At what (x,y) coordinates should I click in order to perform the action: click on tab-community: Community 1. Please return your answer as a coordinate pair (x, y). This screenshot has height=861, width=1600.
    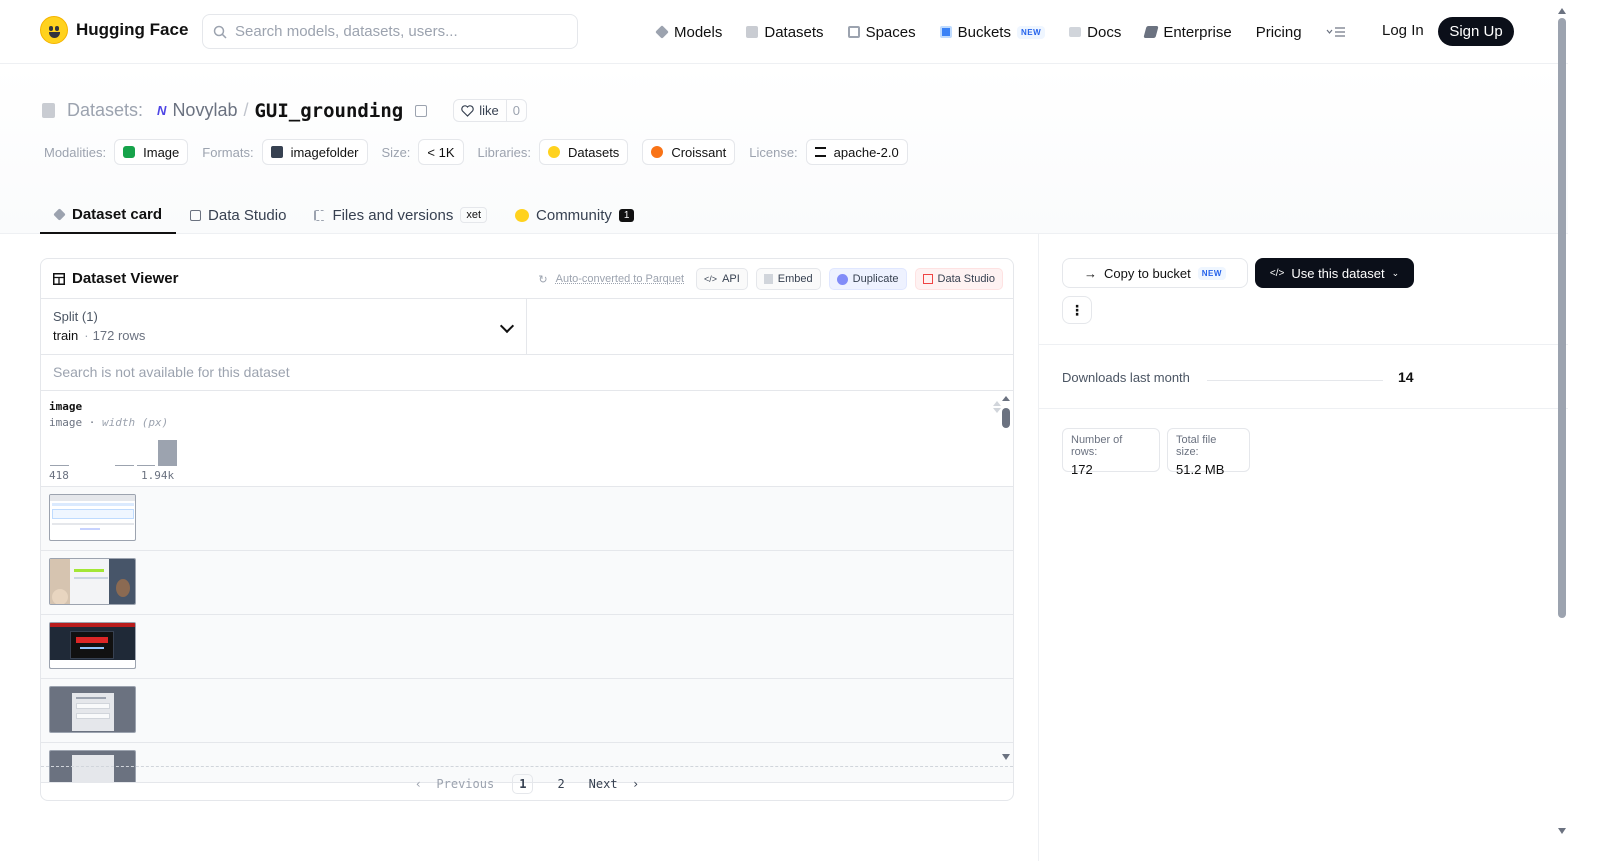
    Looking at the image, I should click on (574, 215).